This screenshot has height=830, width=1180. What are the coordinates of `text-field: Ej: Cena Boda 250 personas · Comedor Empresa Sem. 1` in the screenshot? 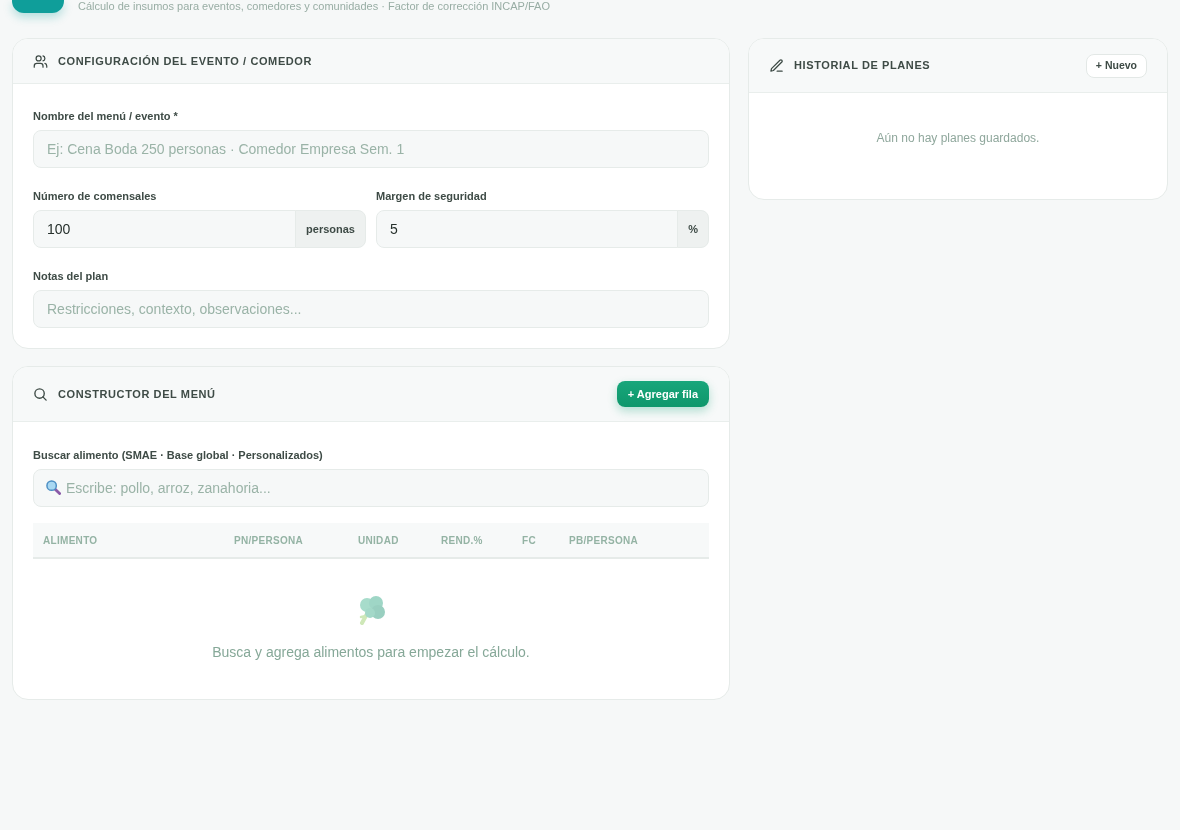 It's located at (371, 149).